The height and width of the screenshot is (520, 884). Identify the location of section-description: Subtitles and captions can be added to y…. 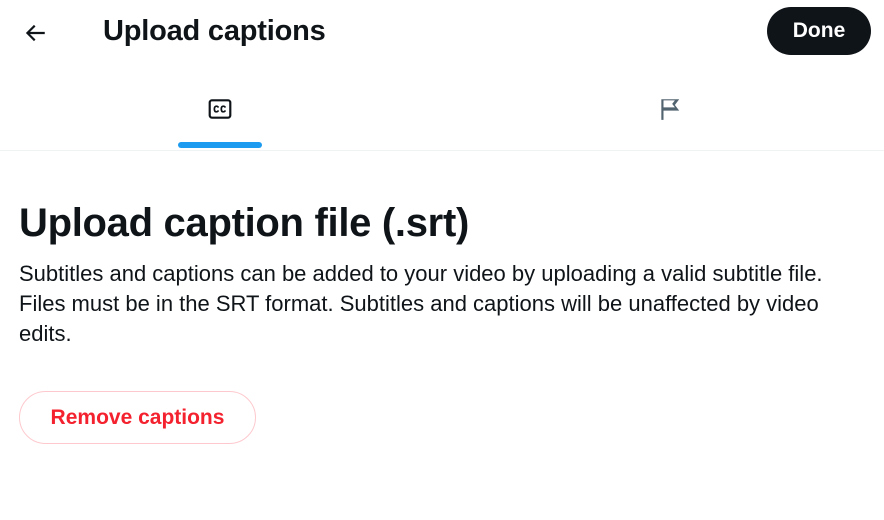
(421, 303).